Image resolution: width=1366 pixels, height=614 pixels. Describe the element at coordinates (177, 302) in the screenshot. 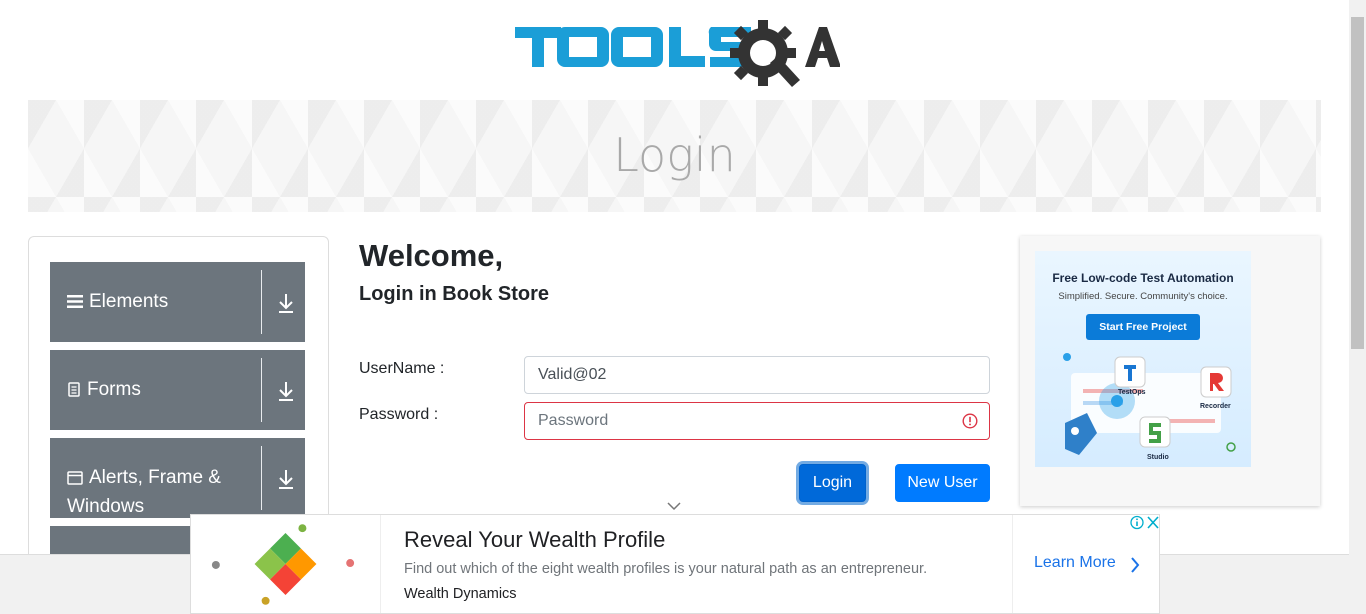

I see `sidebar-group-elements: Elements` at that location.